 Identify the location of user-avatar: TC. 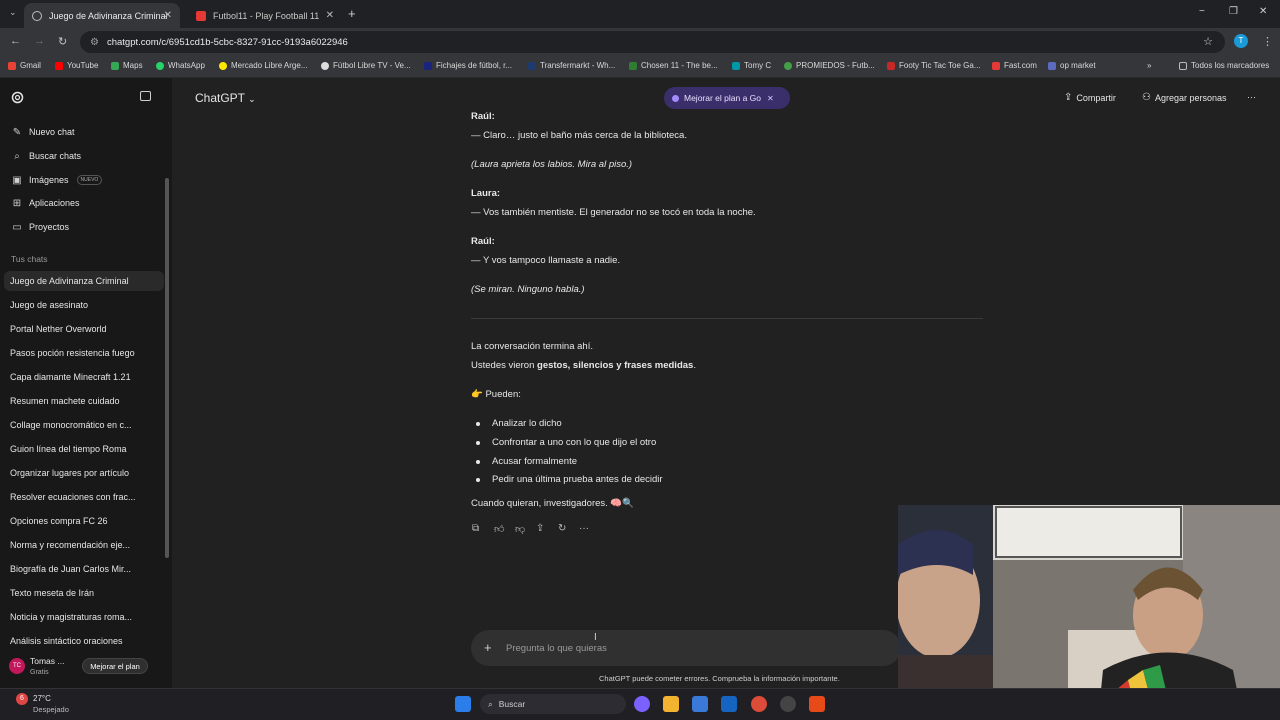
(17, 666).